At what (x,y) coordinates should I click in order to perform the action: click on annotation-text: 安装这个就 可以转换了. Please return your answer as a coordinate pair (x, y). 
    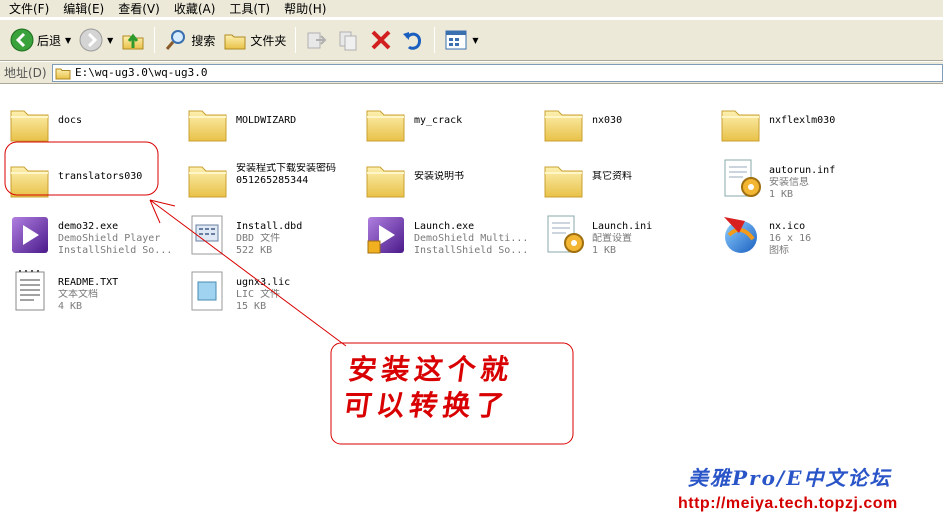
    Looking at the image, I should click on (456, 388).